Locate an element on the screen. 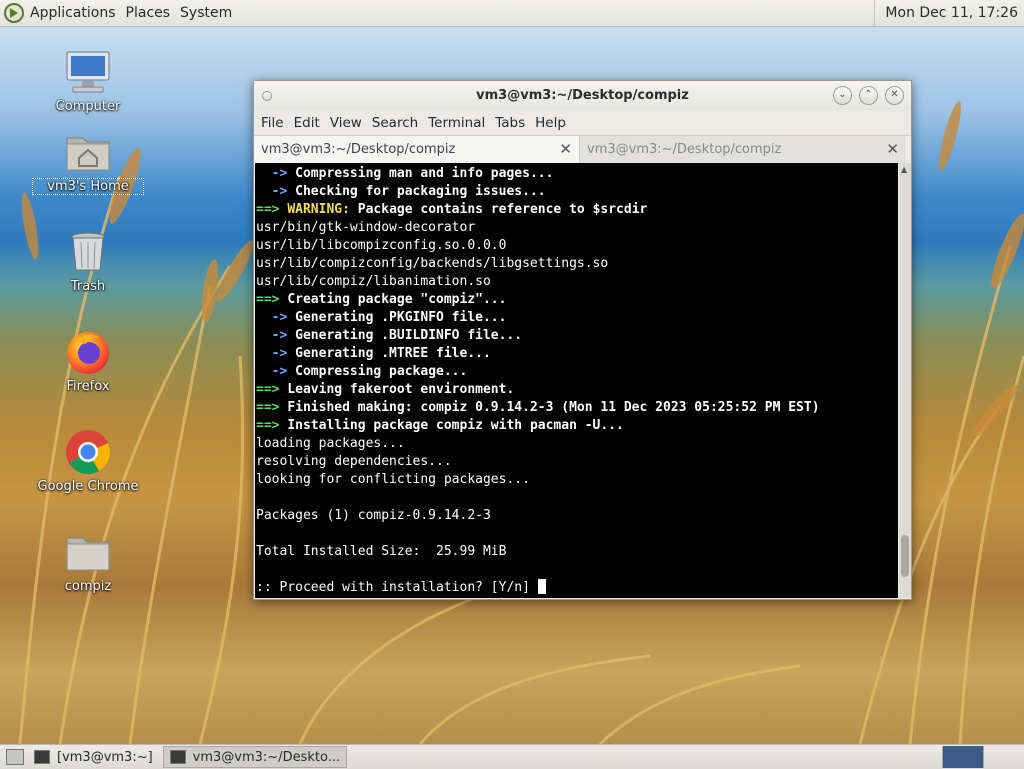 Image resolution: width=1024 pixels, height=769 pixels. menu-search: Search is located at coordinates (396, 123).